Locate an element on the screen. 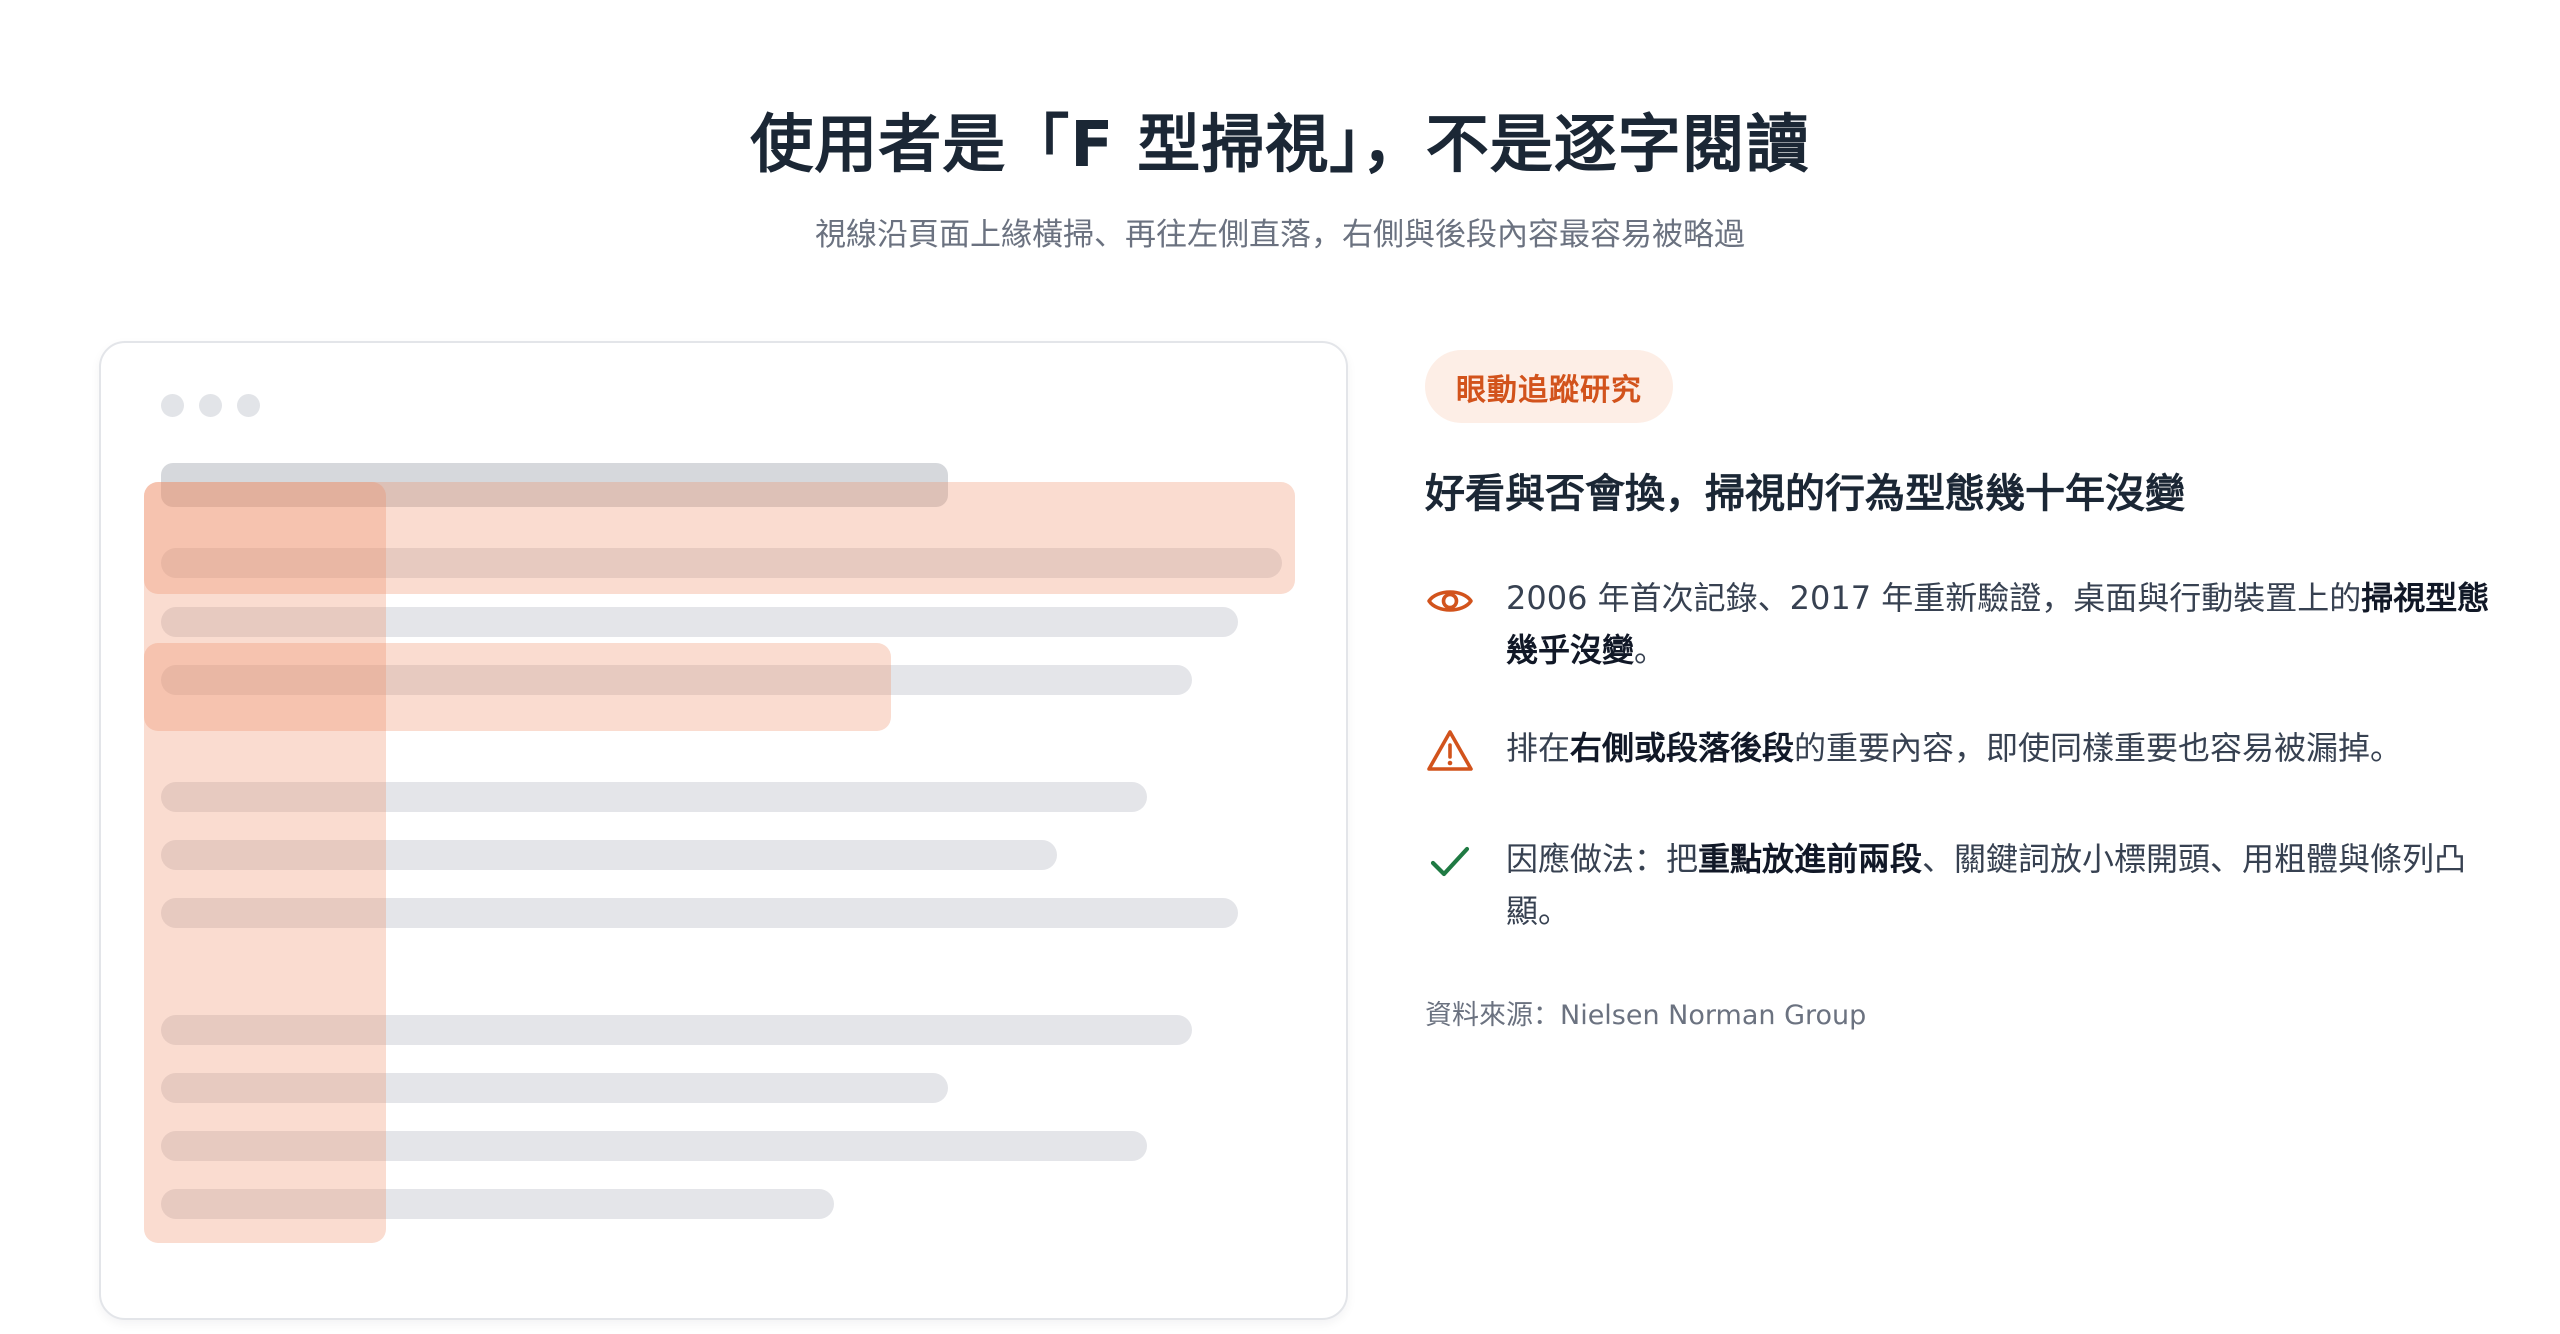 This screenshot has width=2560, height=1334. eye-icon is located at coordinates (1450, 601).